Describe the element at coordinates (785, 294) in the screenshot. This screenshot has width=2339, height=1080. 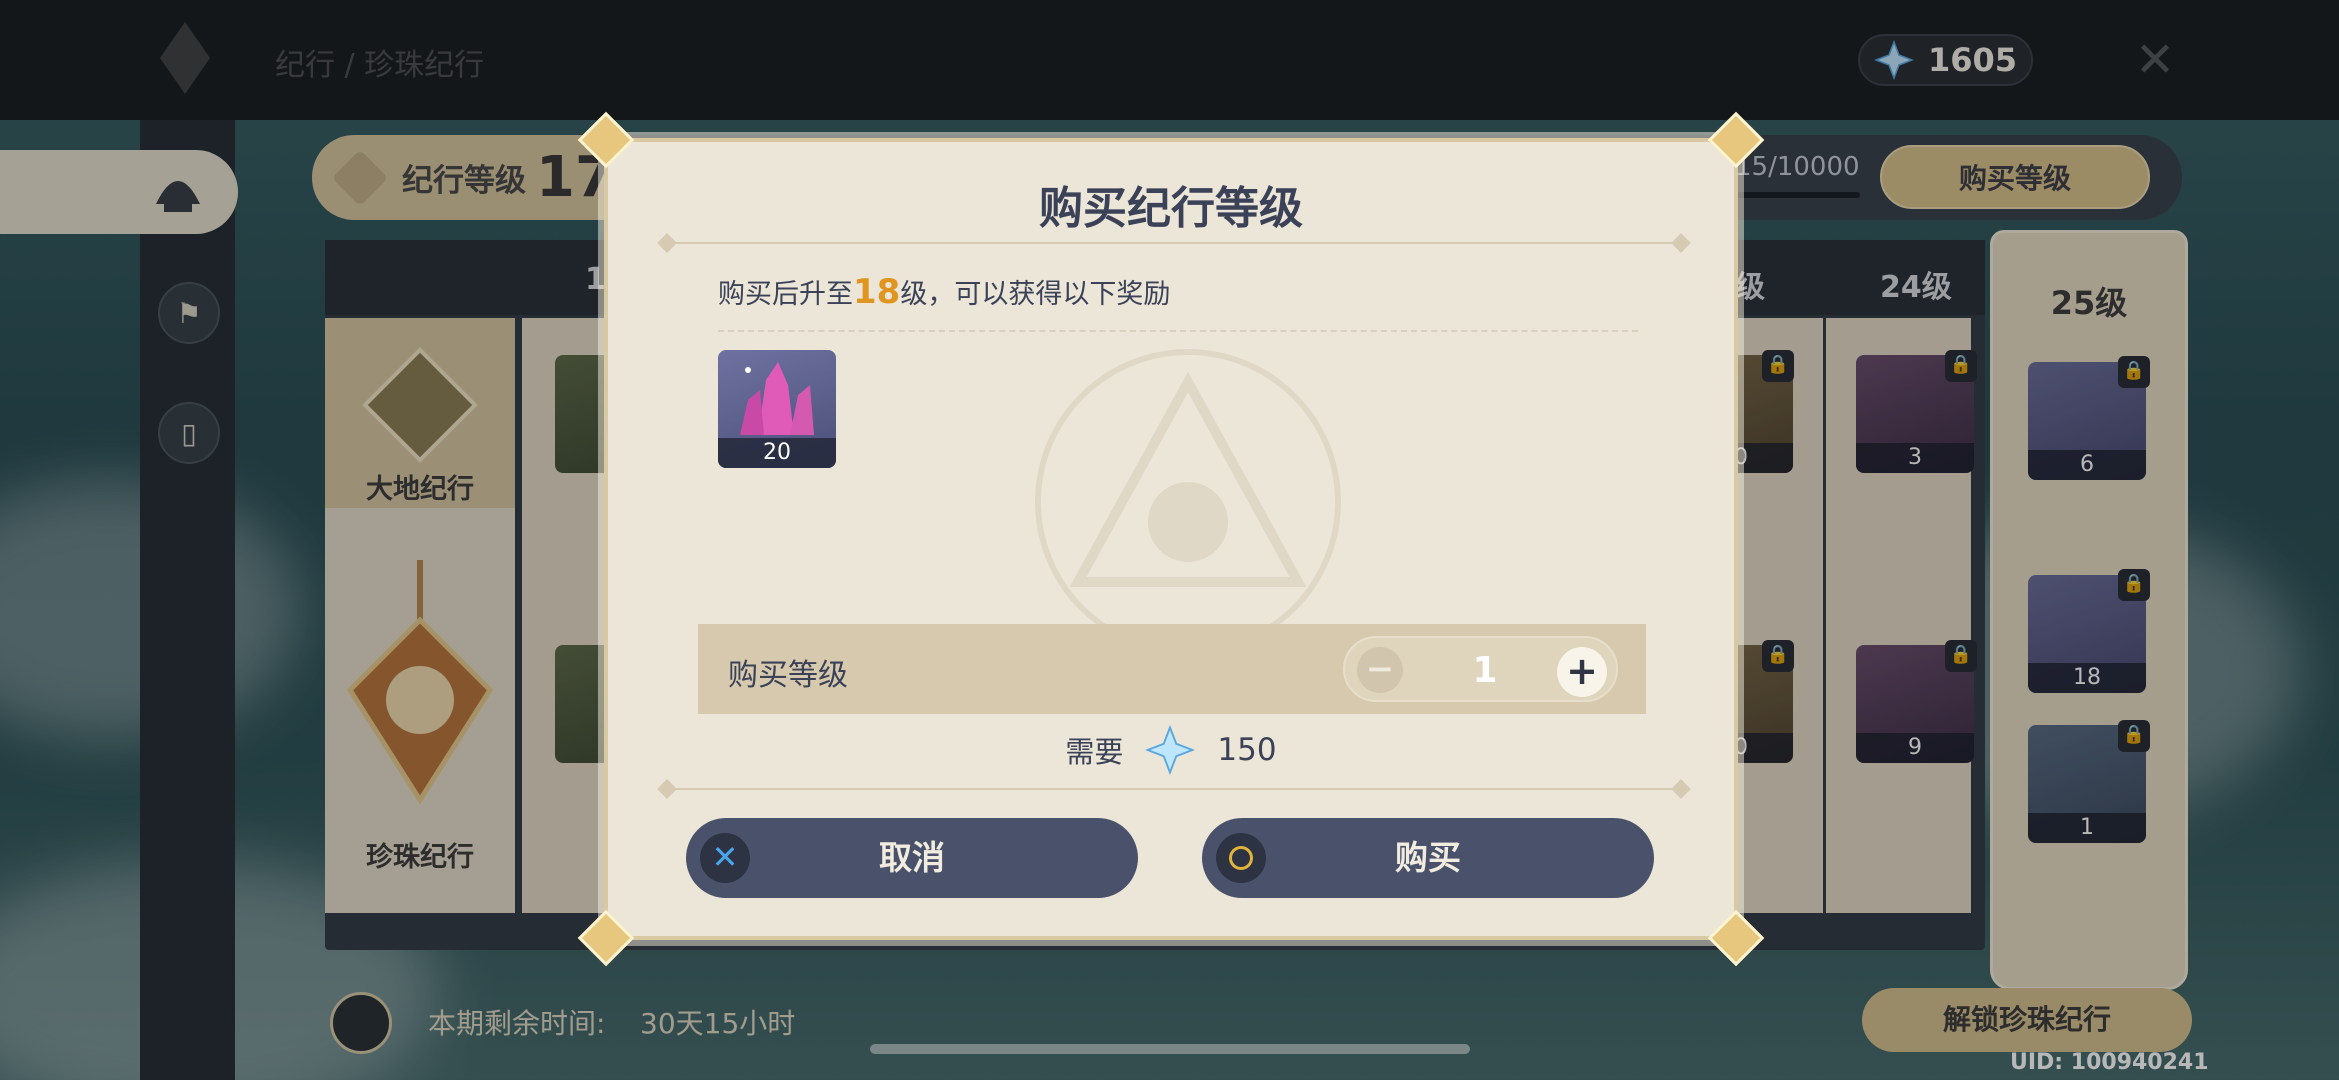
I see `desc-prefix: 购买后升至` at that location.